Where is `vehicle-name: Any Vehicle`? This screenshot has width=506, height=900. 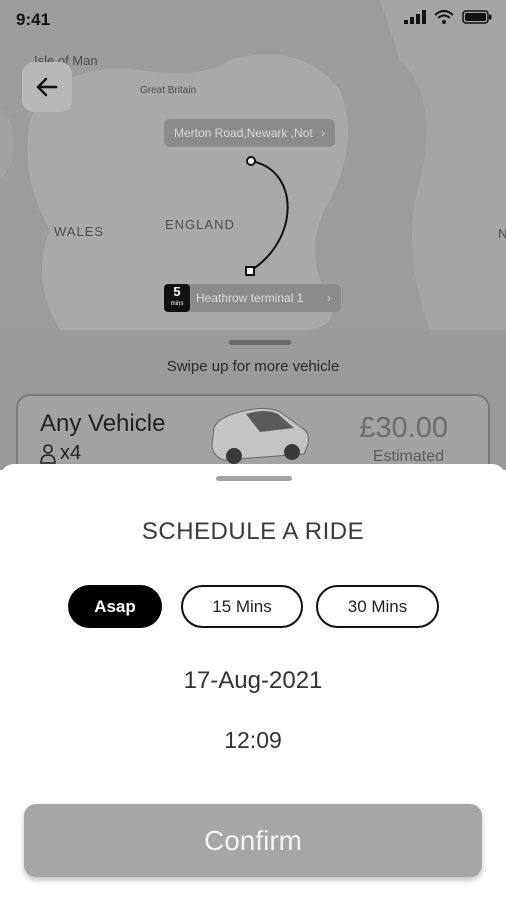
vehicle-name: Any Vehicle is located at coordinates (103, 423).